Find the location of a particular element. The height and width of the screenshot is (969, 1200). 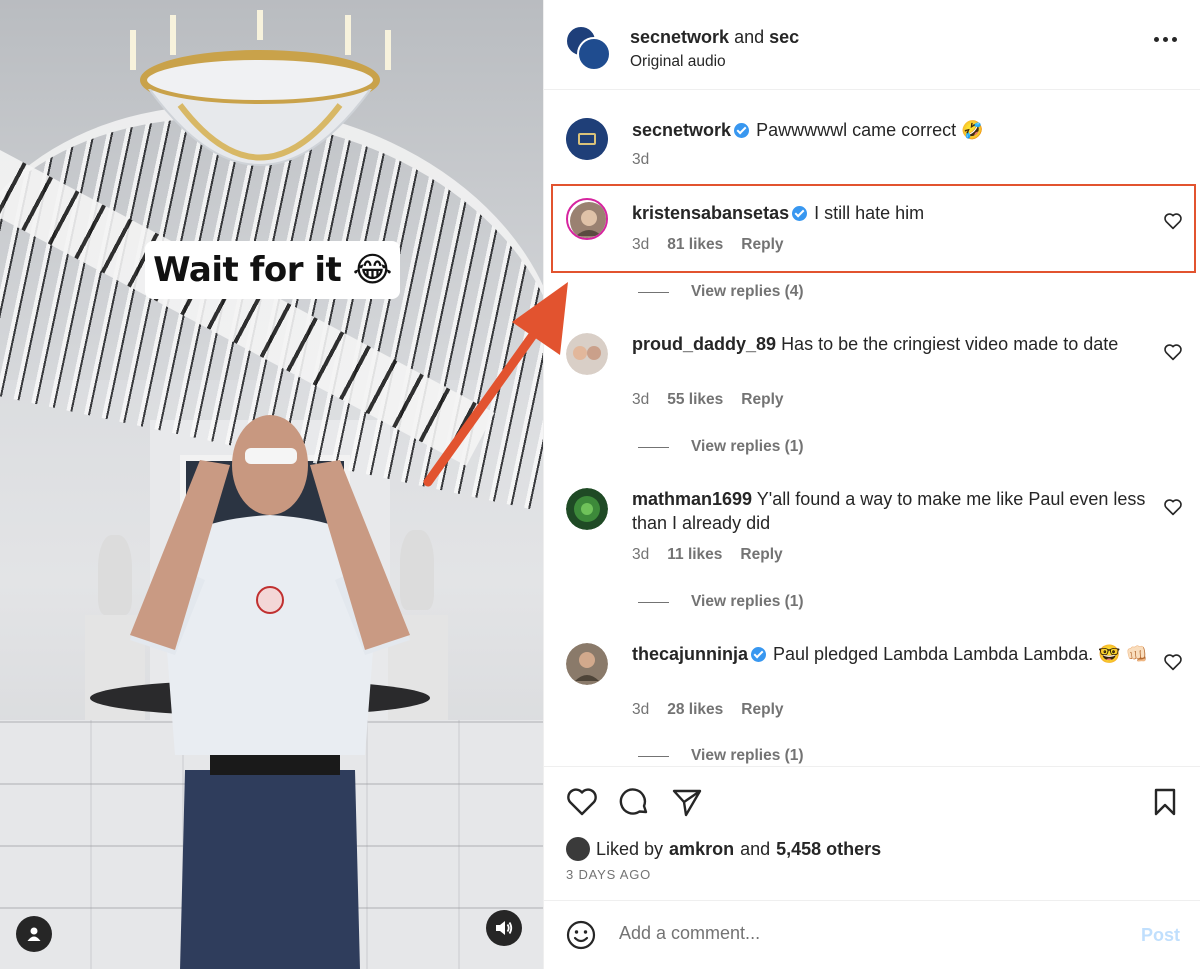

add-comment-bar: Post is located at coordinates (872, 934).